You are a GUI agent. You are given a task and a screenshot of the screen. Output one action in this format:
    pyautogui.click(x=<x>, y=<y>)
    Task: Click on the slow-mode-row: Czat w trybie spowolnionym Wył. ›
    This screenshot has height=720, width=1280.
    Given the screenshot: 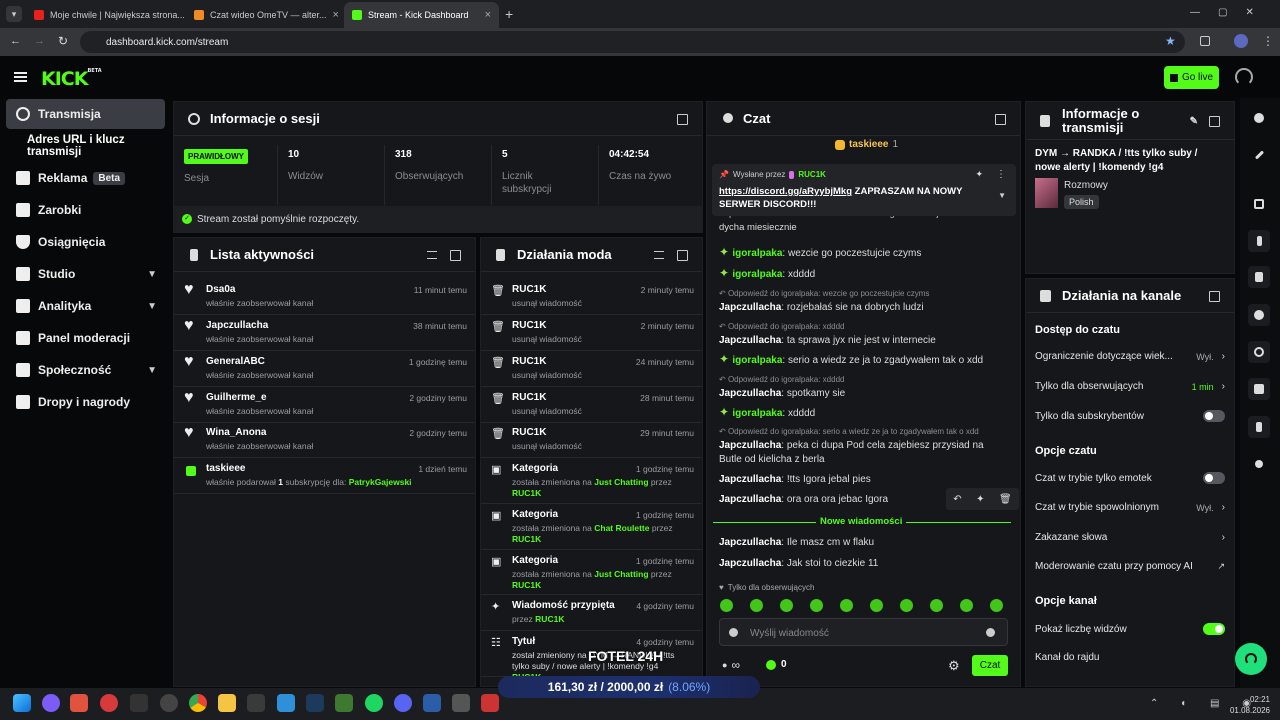 What is the action you would take?
    pyautogui.click(x=1130, y=507)
    